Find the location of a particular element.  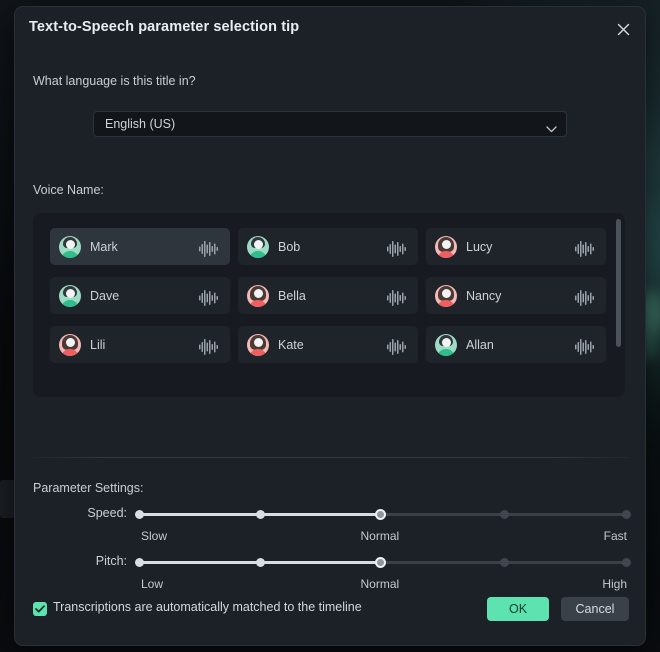

slider-caption: Pitch: is located at coordinates (111, 561).